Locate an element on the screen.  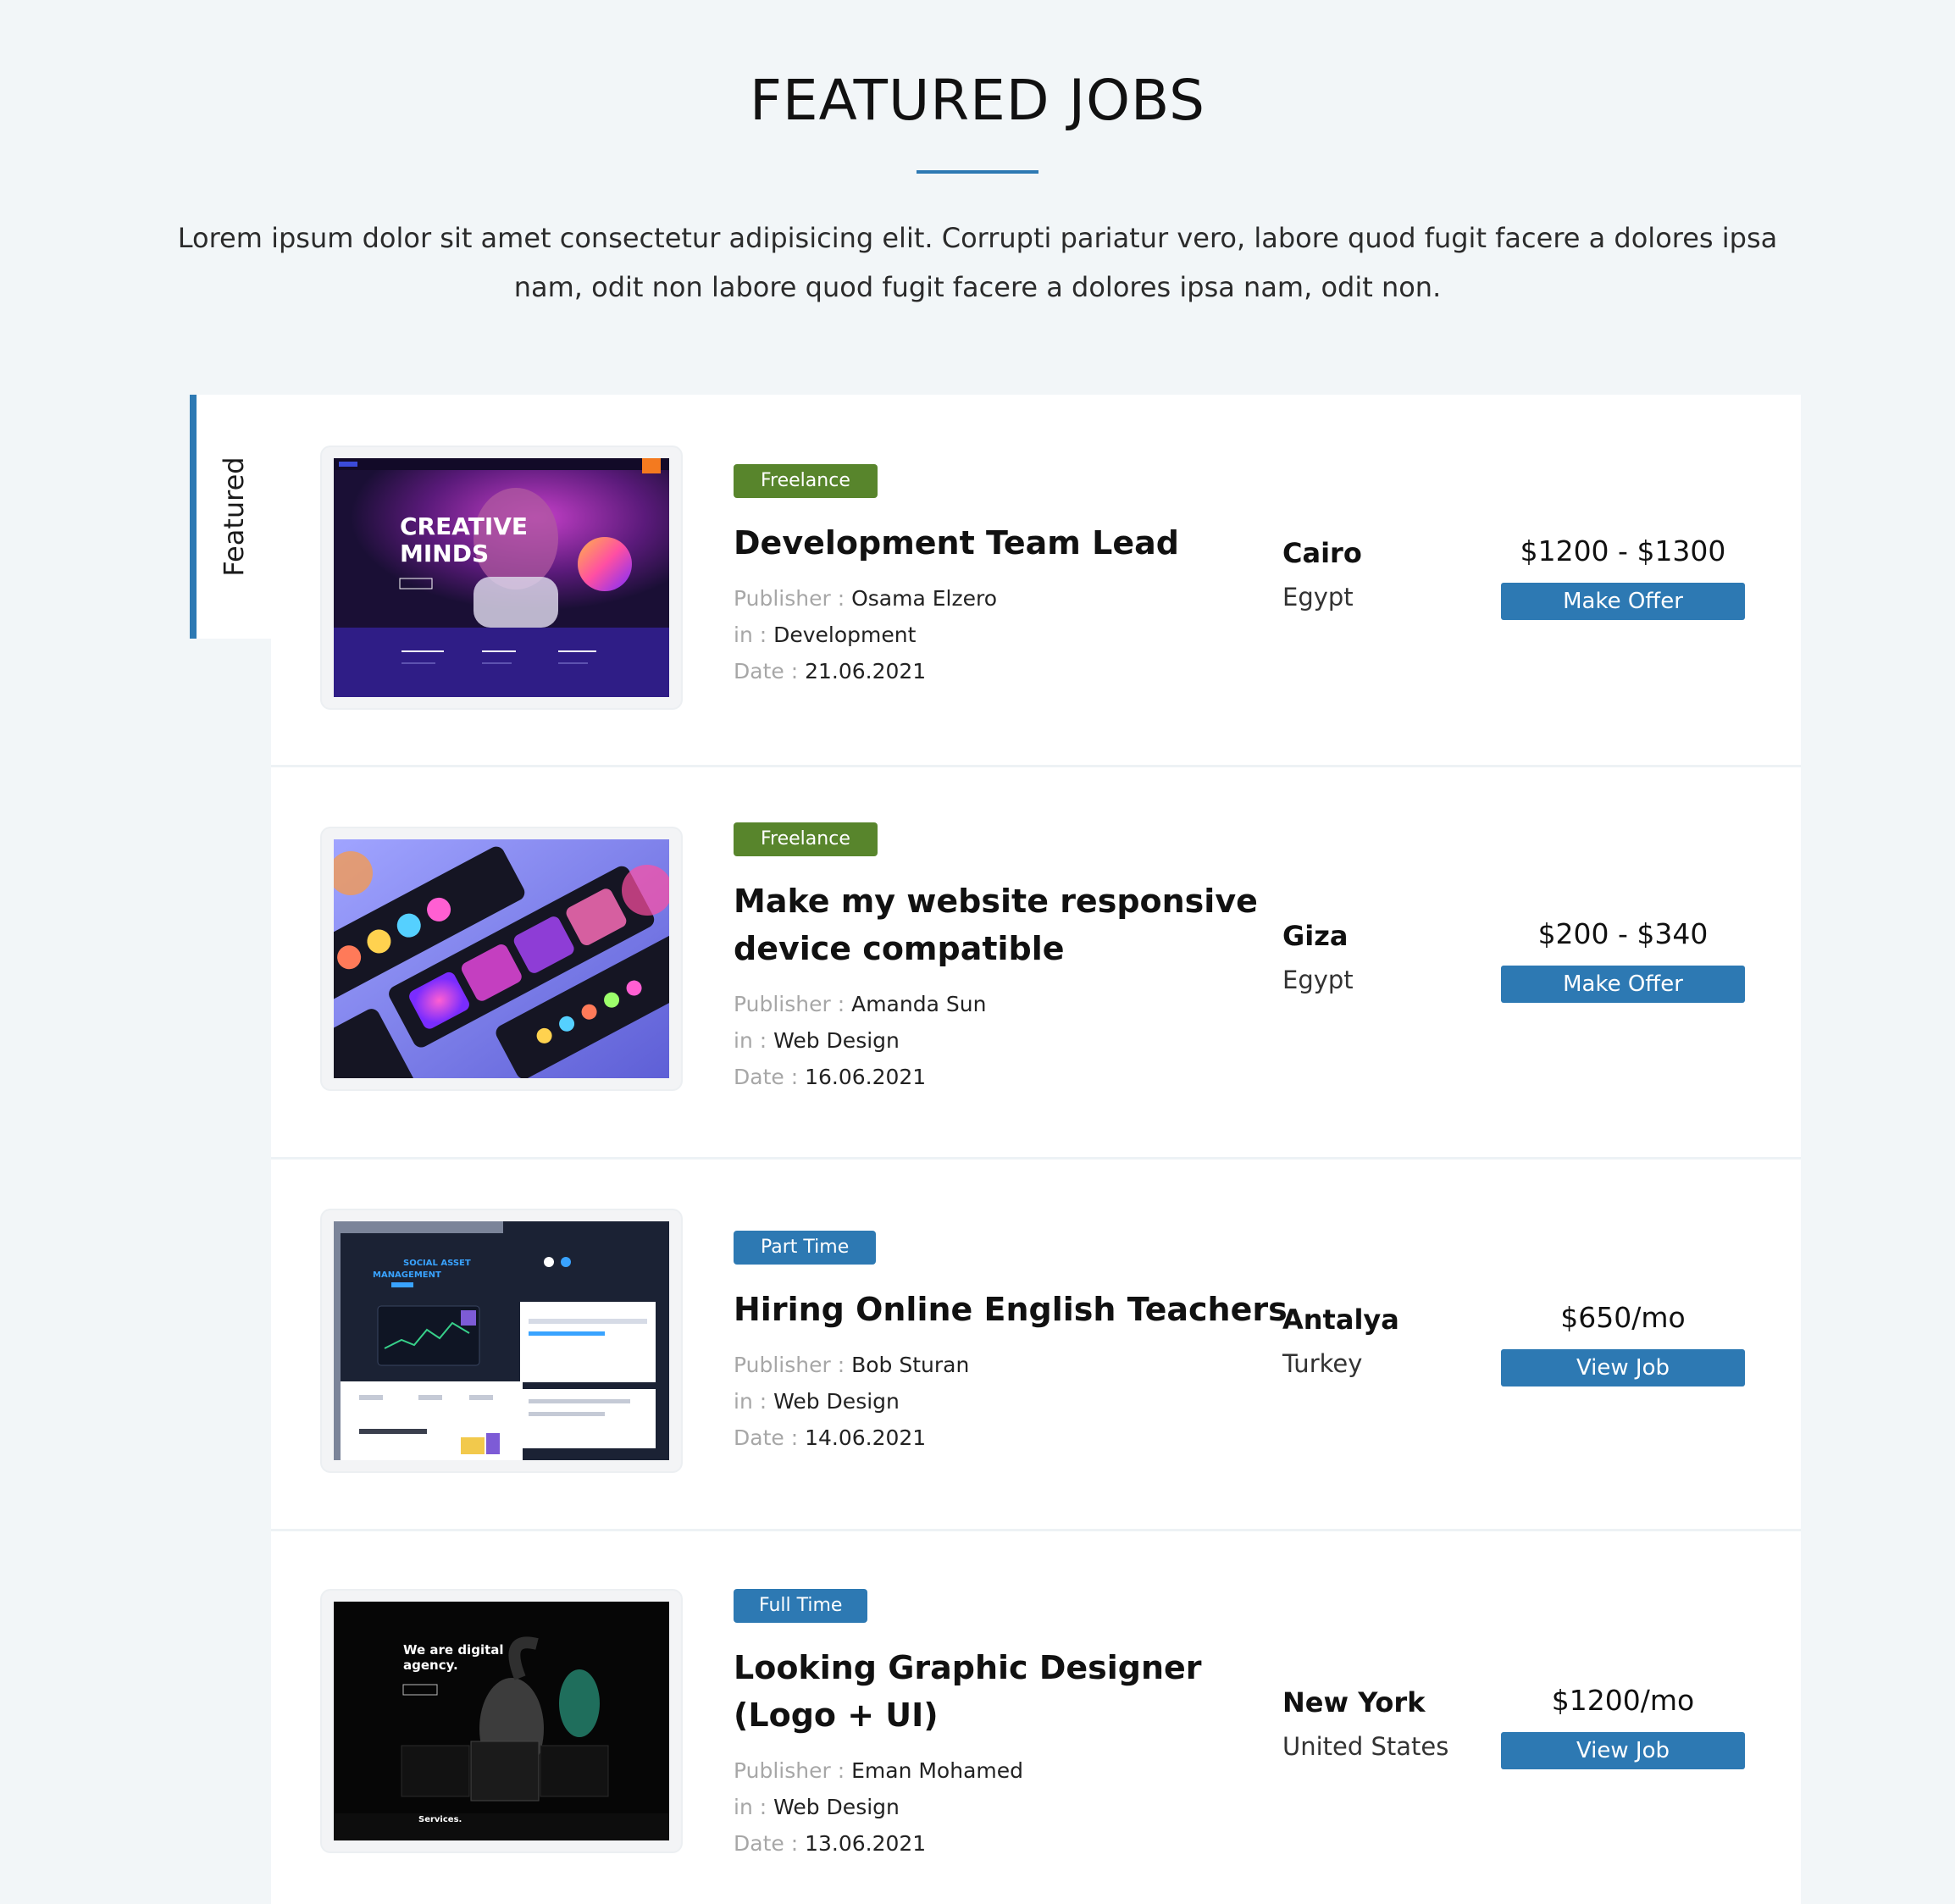
date-line: Date : 16.06.2021 is located at coordinates (860, 1077).